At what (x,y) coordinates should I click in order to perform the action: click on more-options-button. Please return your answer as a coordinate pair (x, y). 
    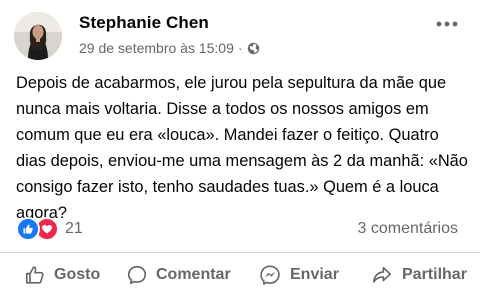
    Looking at the image, I should click on (447, 24).